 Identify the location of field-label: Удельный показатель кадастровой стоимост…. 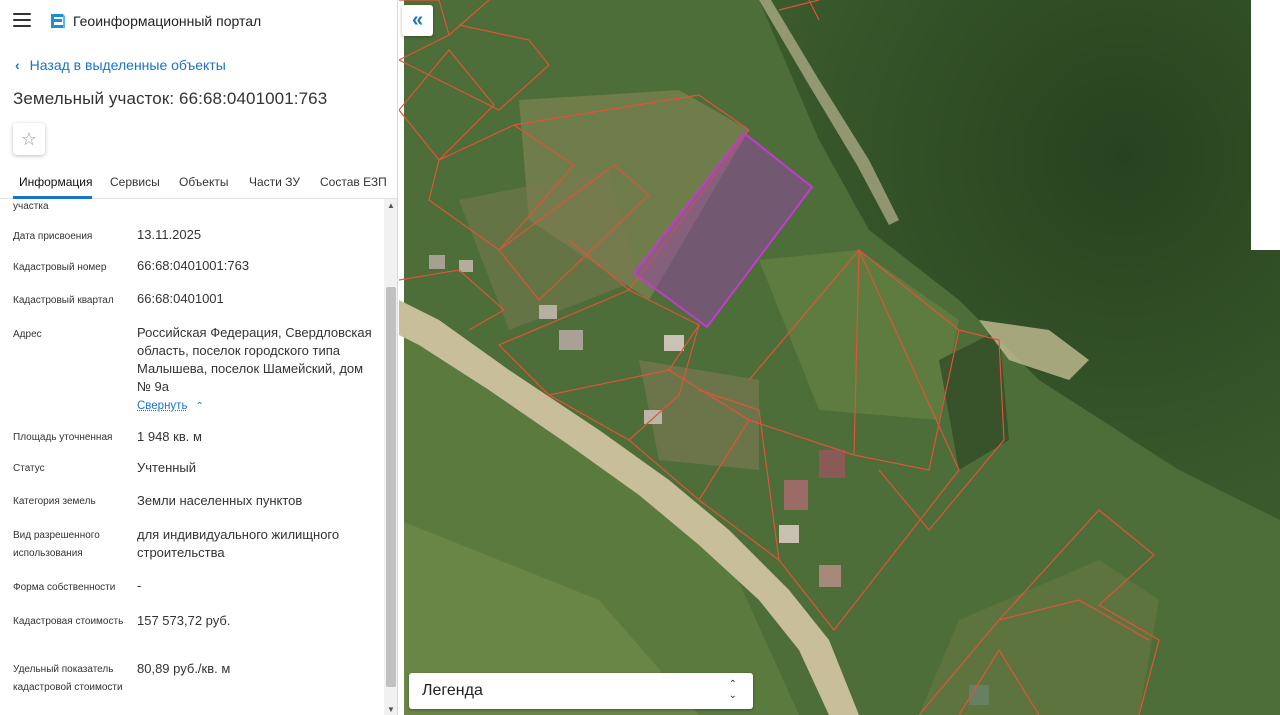
(68, 678).